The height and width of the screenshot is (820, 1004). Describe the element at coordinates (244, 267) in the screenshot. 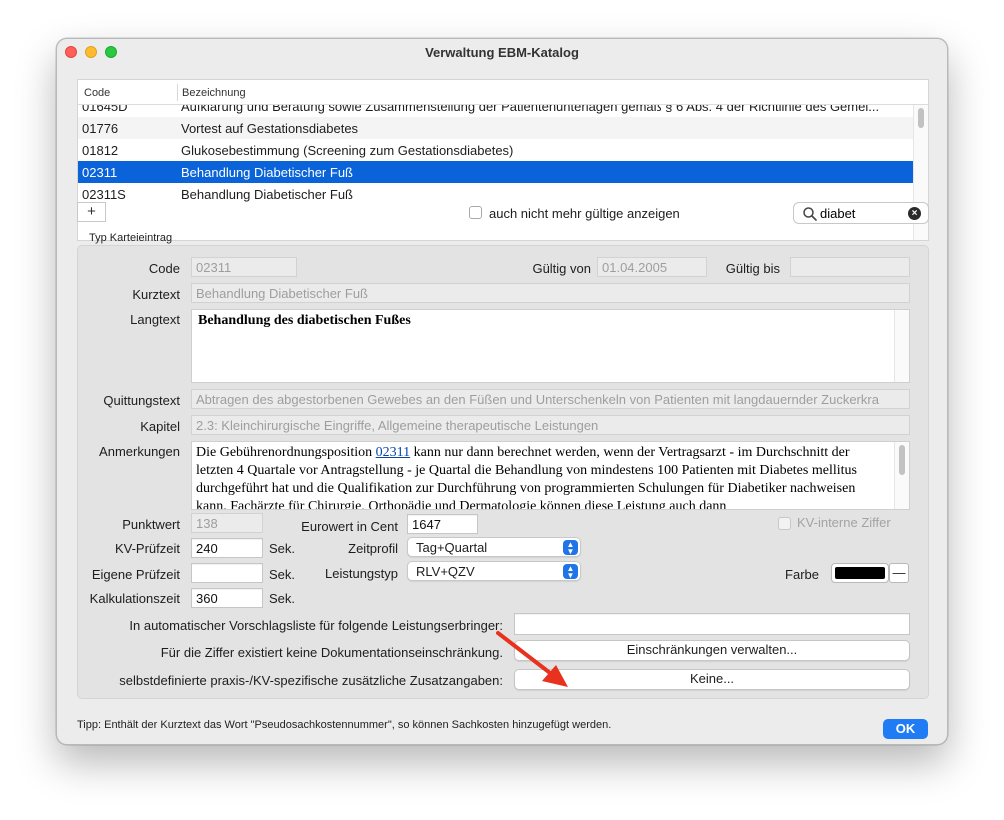

I see `code-field: 02311` at that location.